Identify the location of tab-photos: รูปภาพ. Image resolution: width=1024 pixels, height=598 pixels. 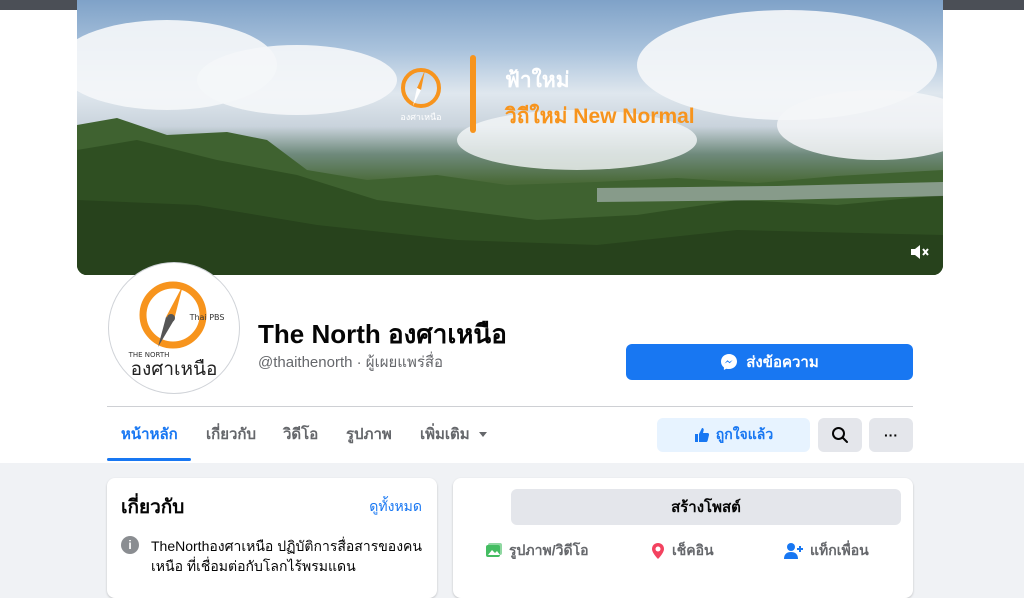
(369, 434).